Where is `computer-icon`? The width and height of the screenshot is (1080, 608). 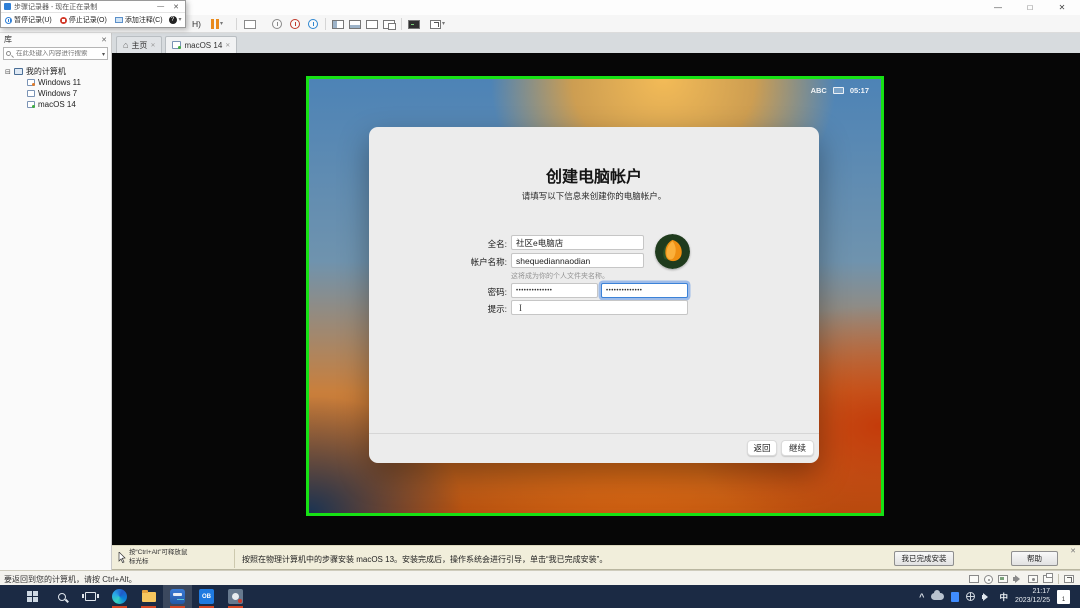 computer-icon is located at coordinates (18, 71).